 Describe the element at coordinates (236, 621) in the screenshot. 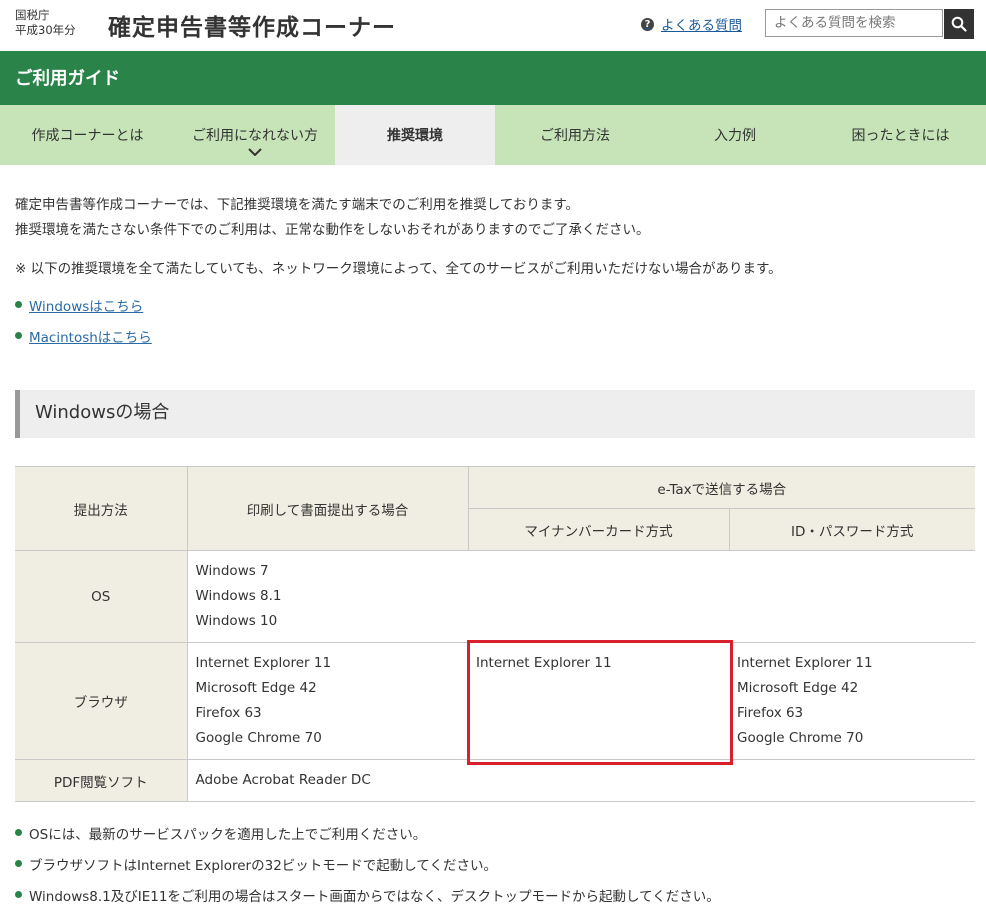

I see `os-item: Windows 10` at that location.